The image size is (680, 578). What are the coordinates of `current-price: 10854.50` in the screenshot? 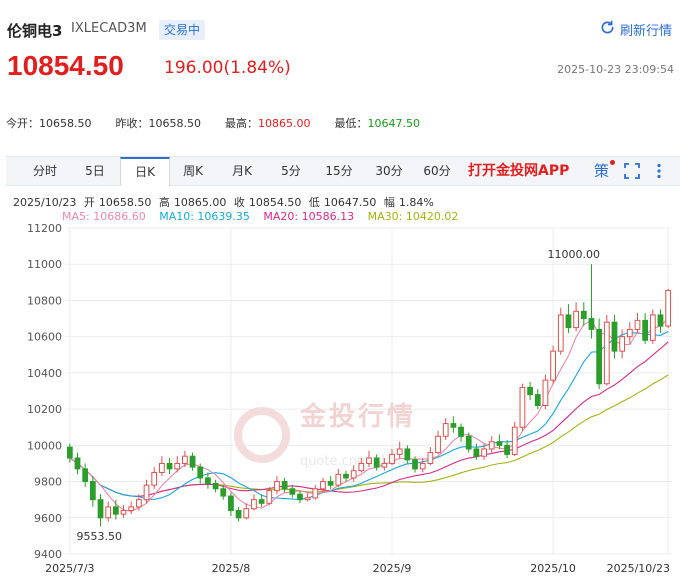 It's located at (65, 65).